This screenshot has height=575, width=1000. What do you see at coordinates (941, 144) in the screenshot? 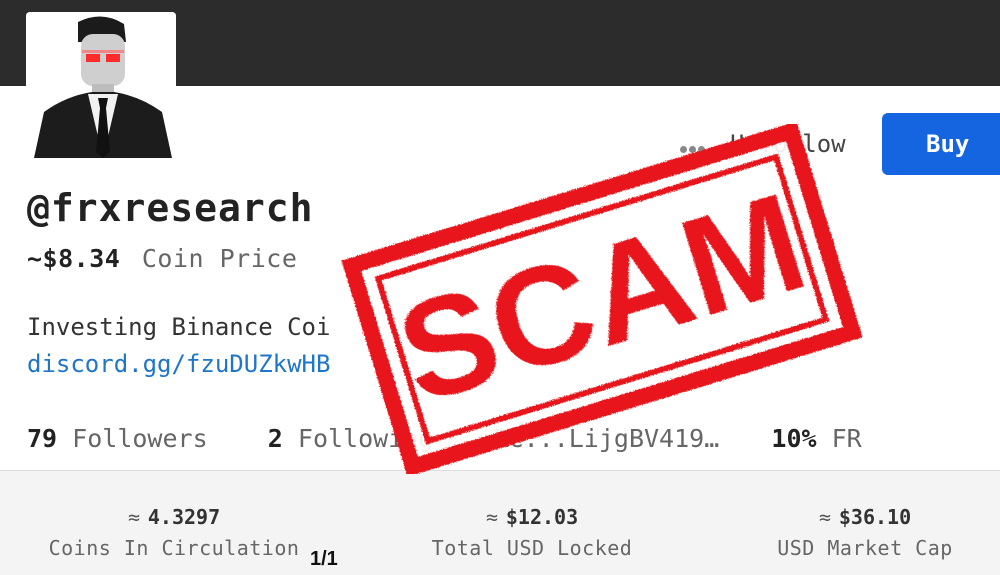
I see `buy-button: Buy` at bounding box center [941, 144].